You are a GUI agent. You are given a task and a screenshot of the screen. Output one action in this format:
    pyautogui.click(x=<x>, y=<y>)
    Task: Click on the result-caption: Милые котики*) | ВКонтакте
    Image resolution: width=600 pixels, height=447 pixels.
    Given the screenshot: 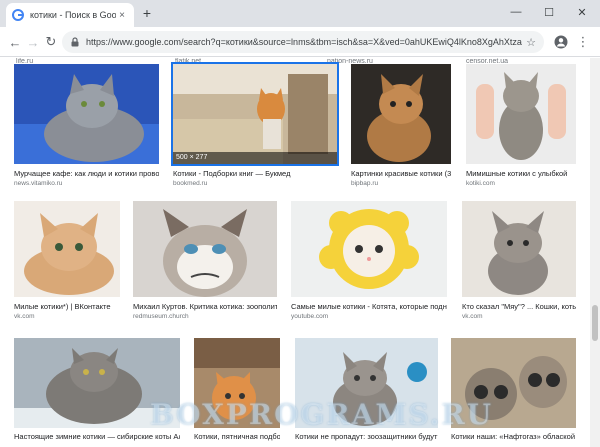 What is the action you would take?
    pyautogui.click(x=67, y=306)
    